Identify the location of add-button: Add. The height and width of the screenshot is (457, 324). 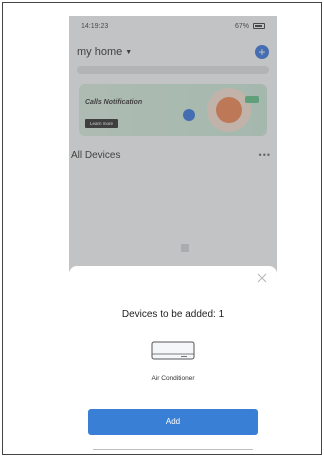
(173, 422).